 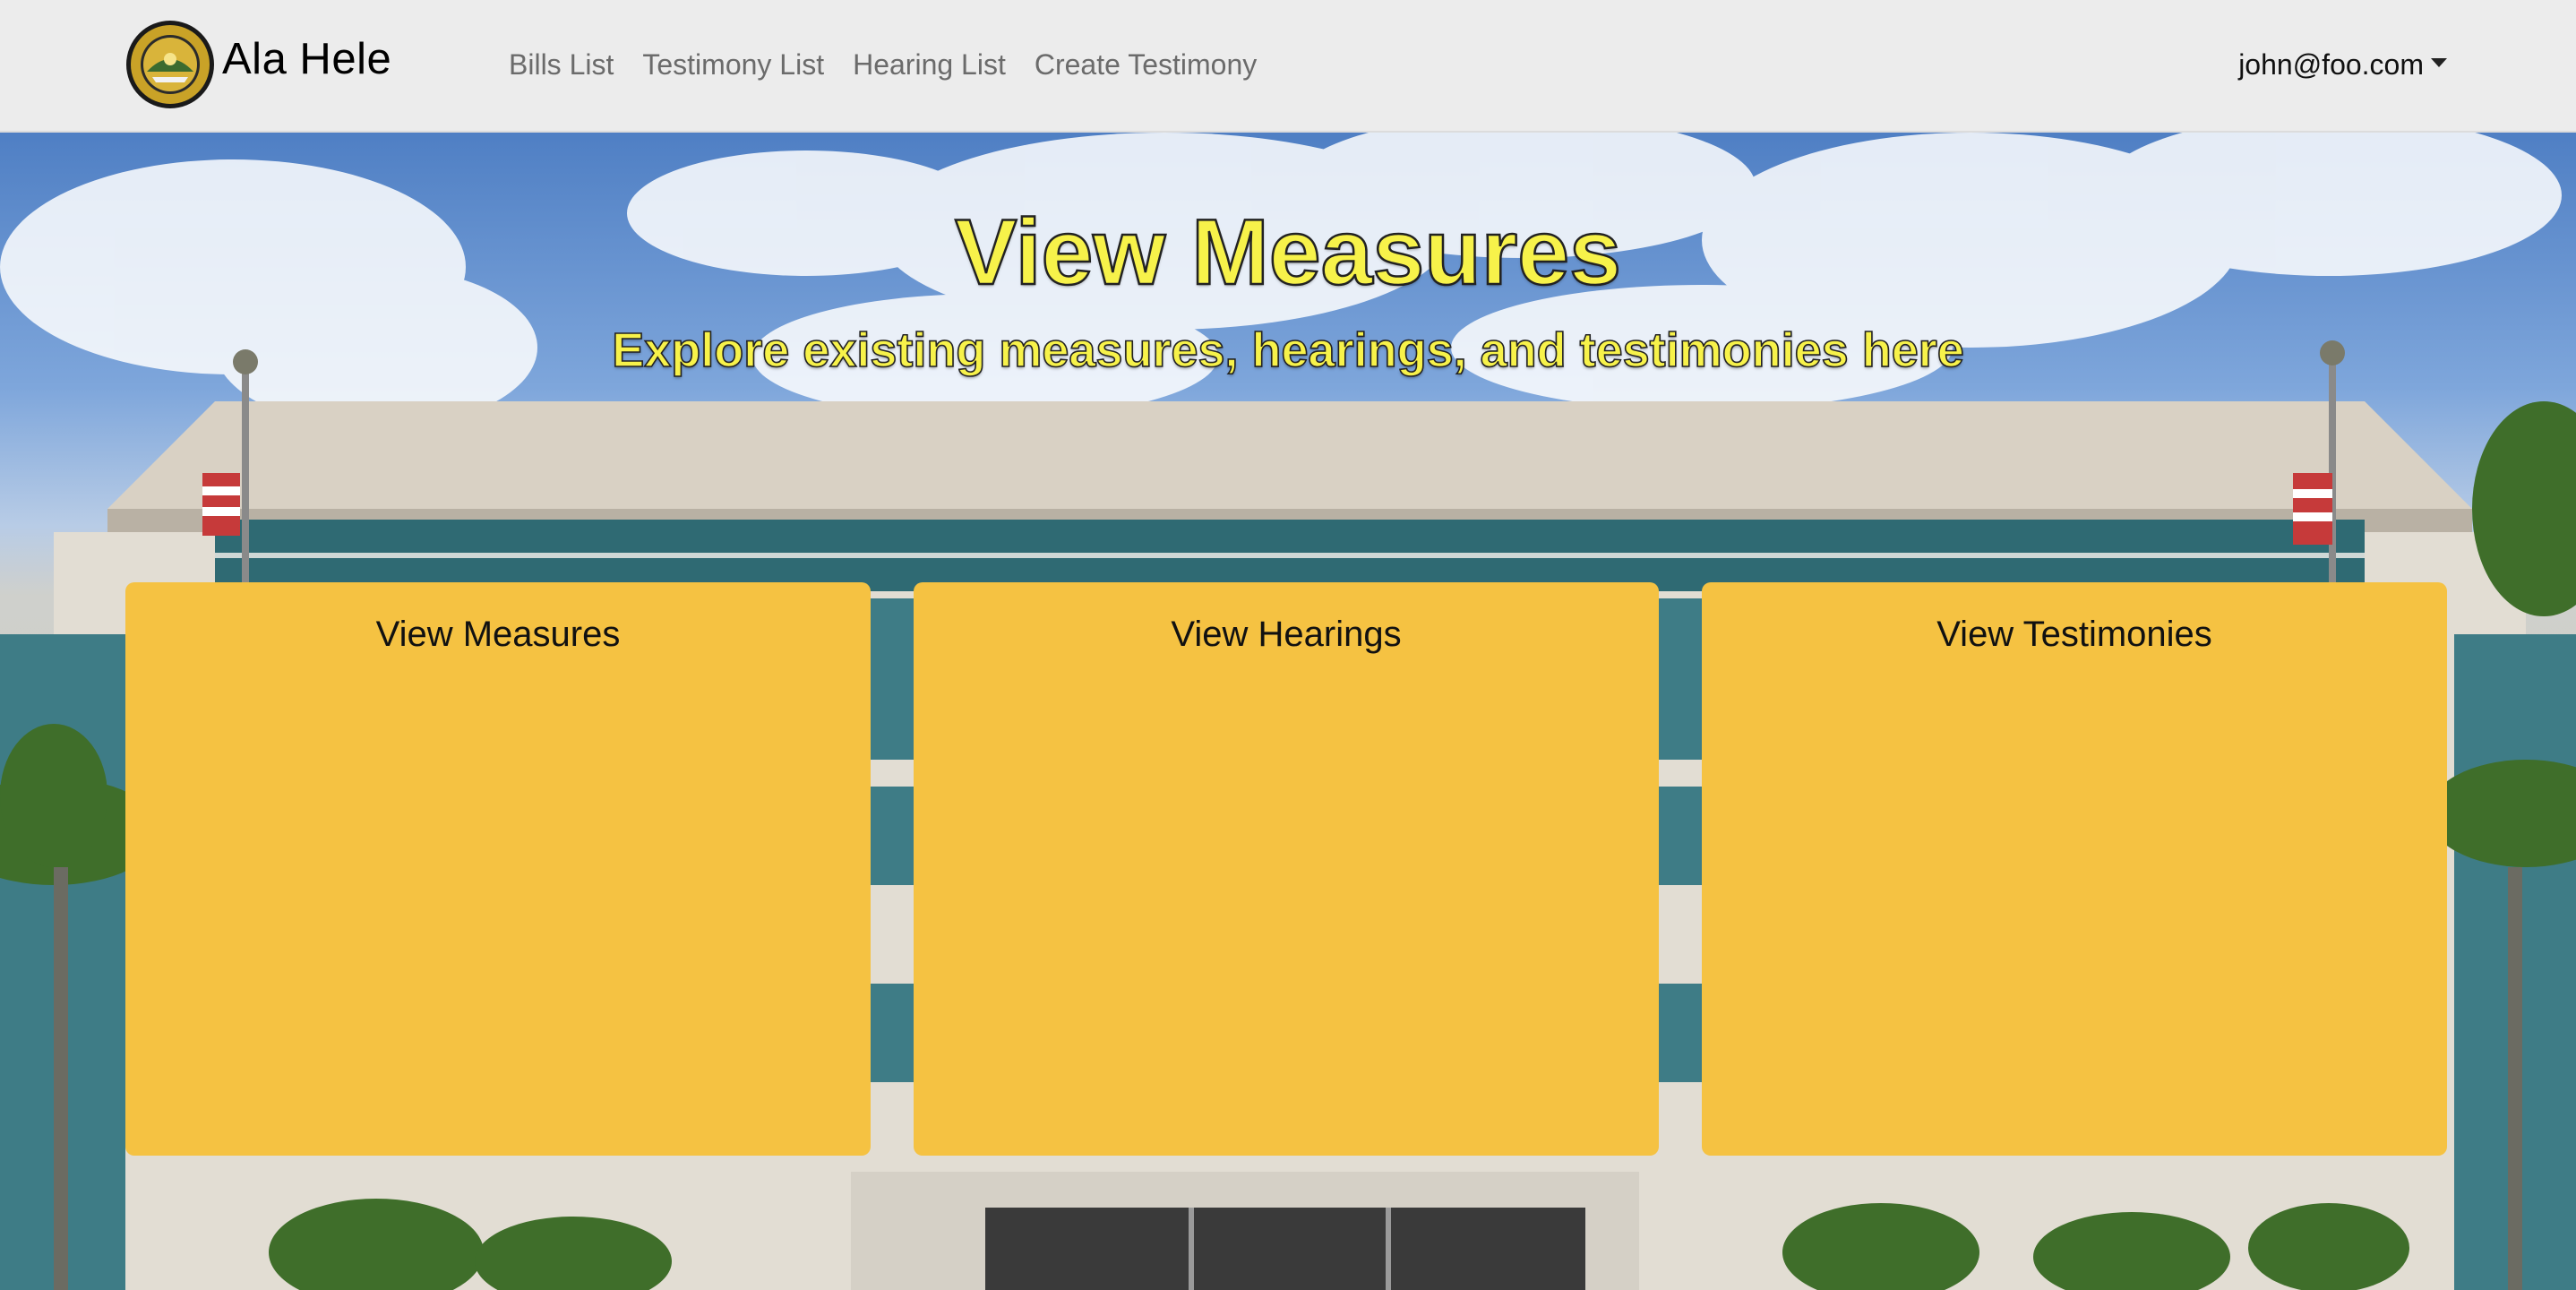 What do you see at coordinates (2439, 62) in the screenshot?
I see `caret-down-icon` at bounding box center [2439, 62].